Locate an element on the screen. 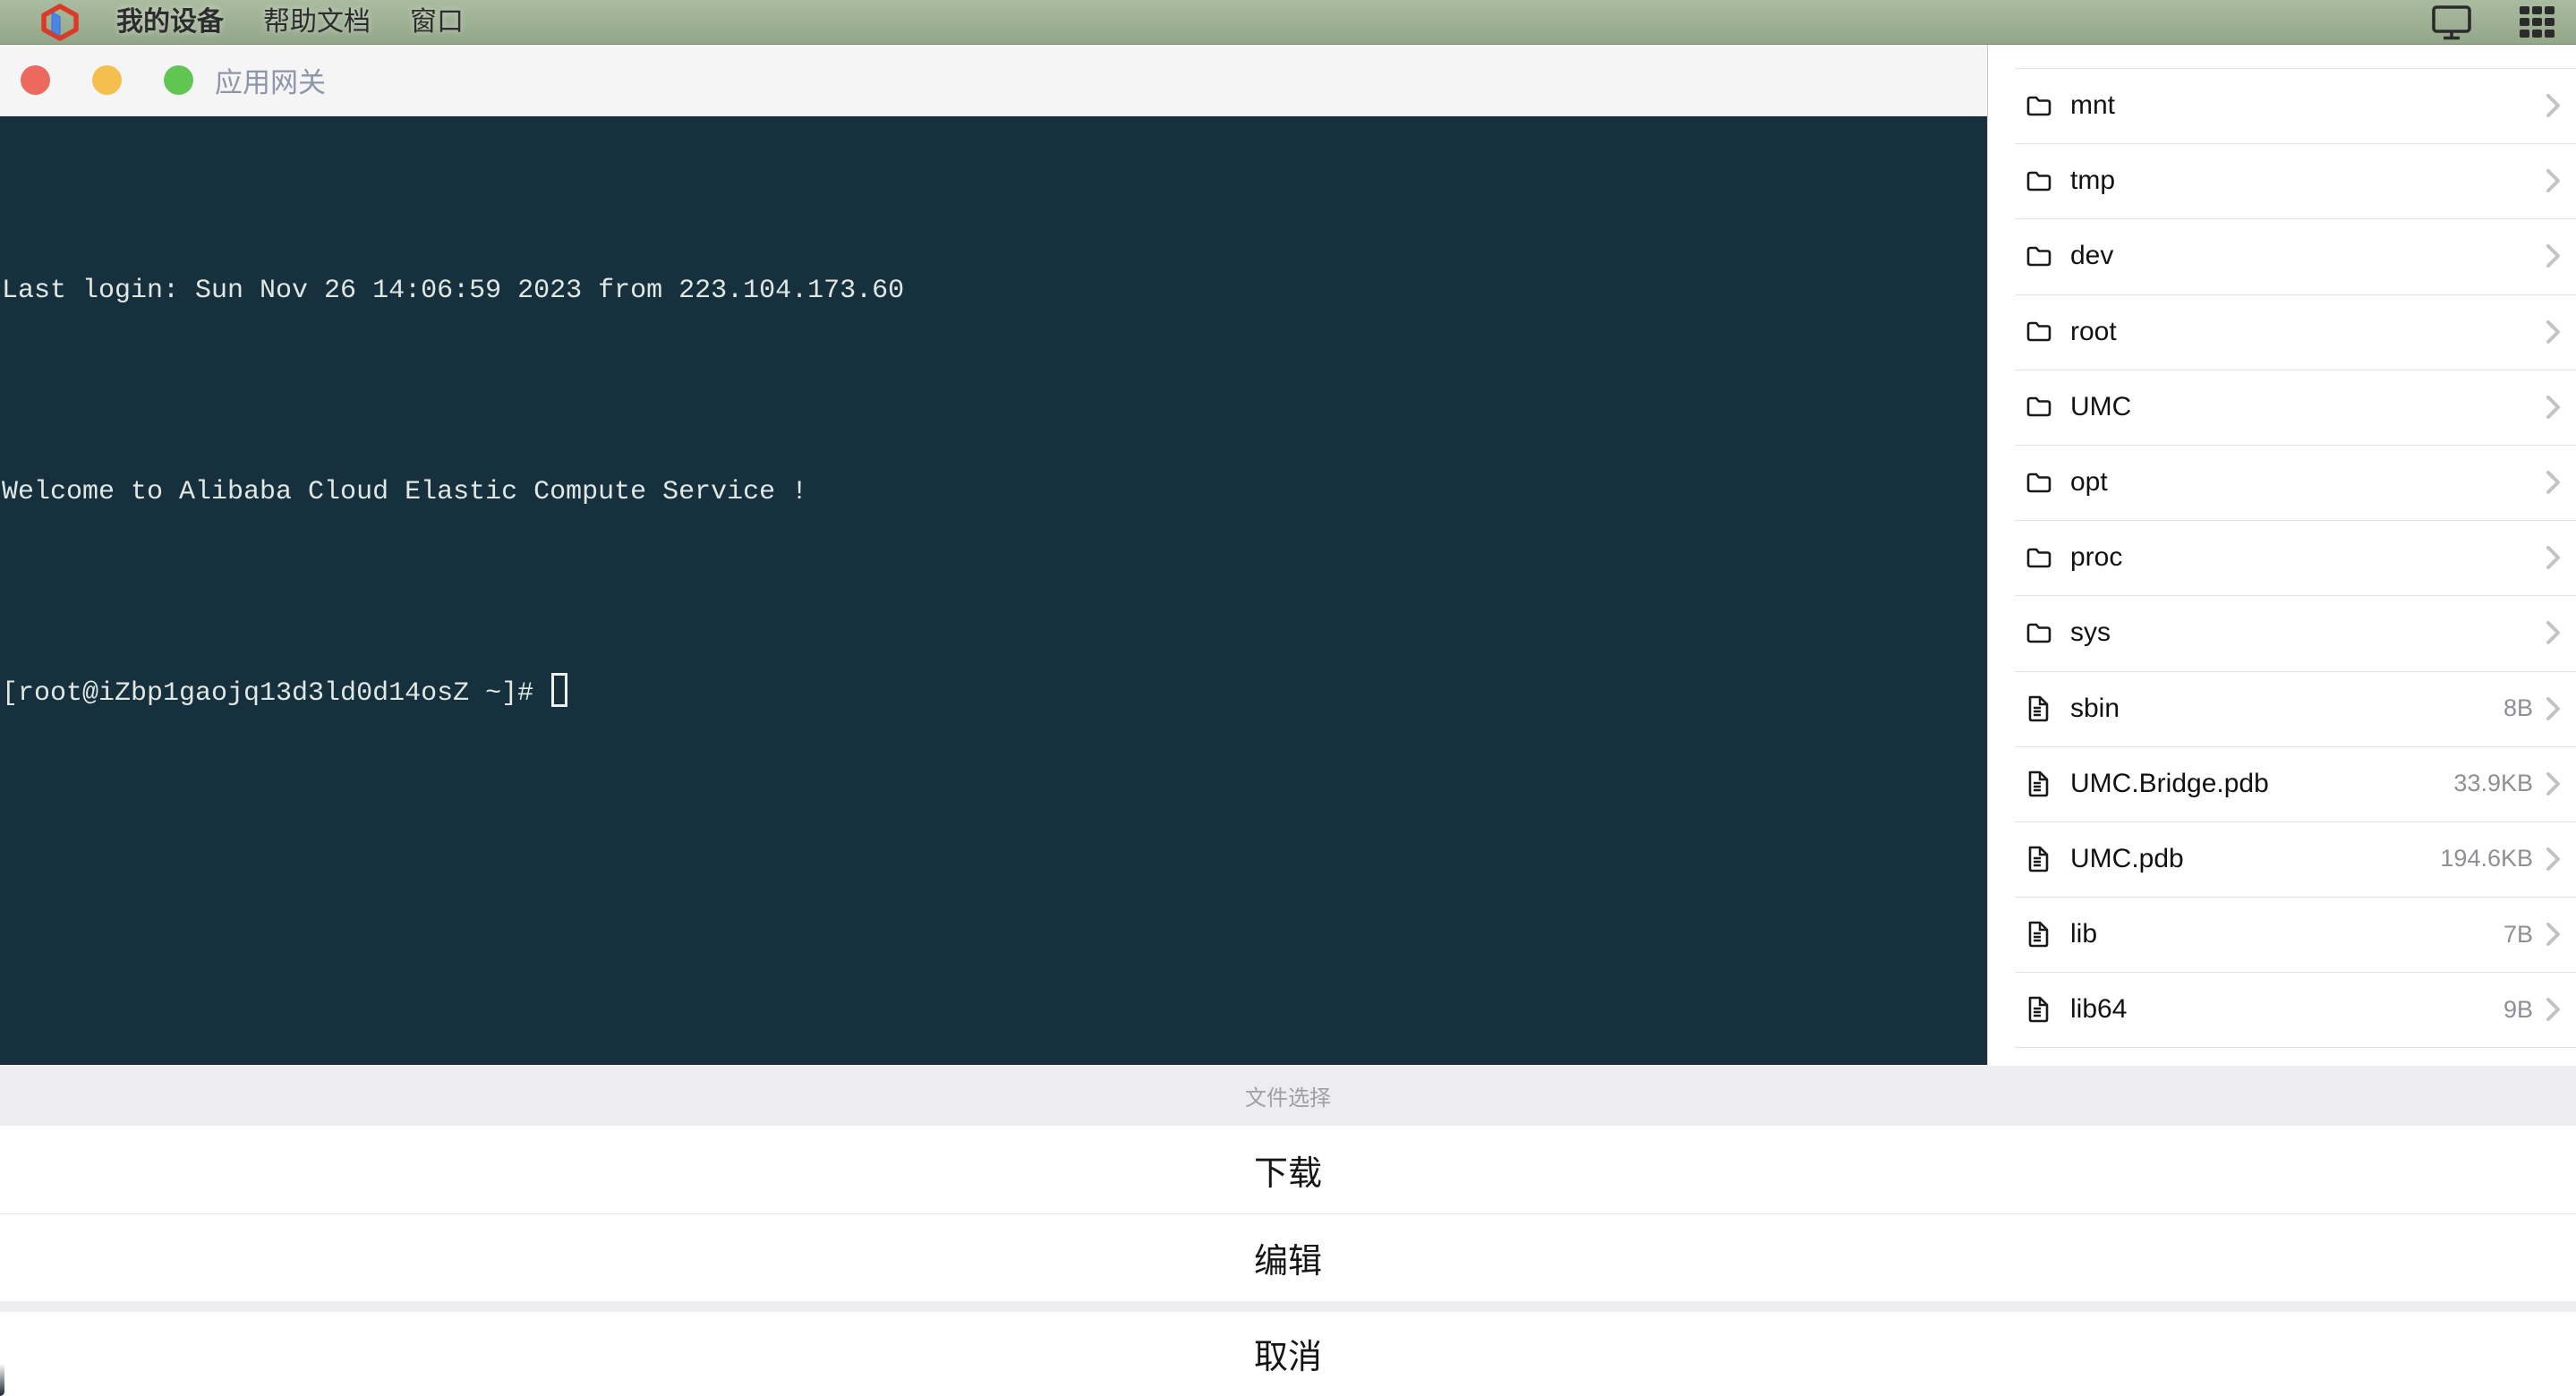 This screenshot has height=1396, width=2576. window-title: 应用网关 is located at coordinates (270, 83).